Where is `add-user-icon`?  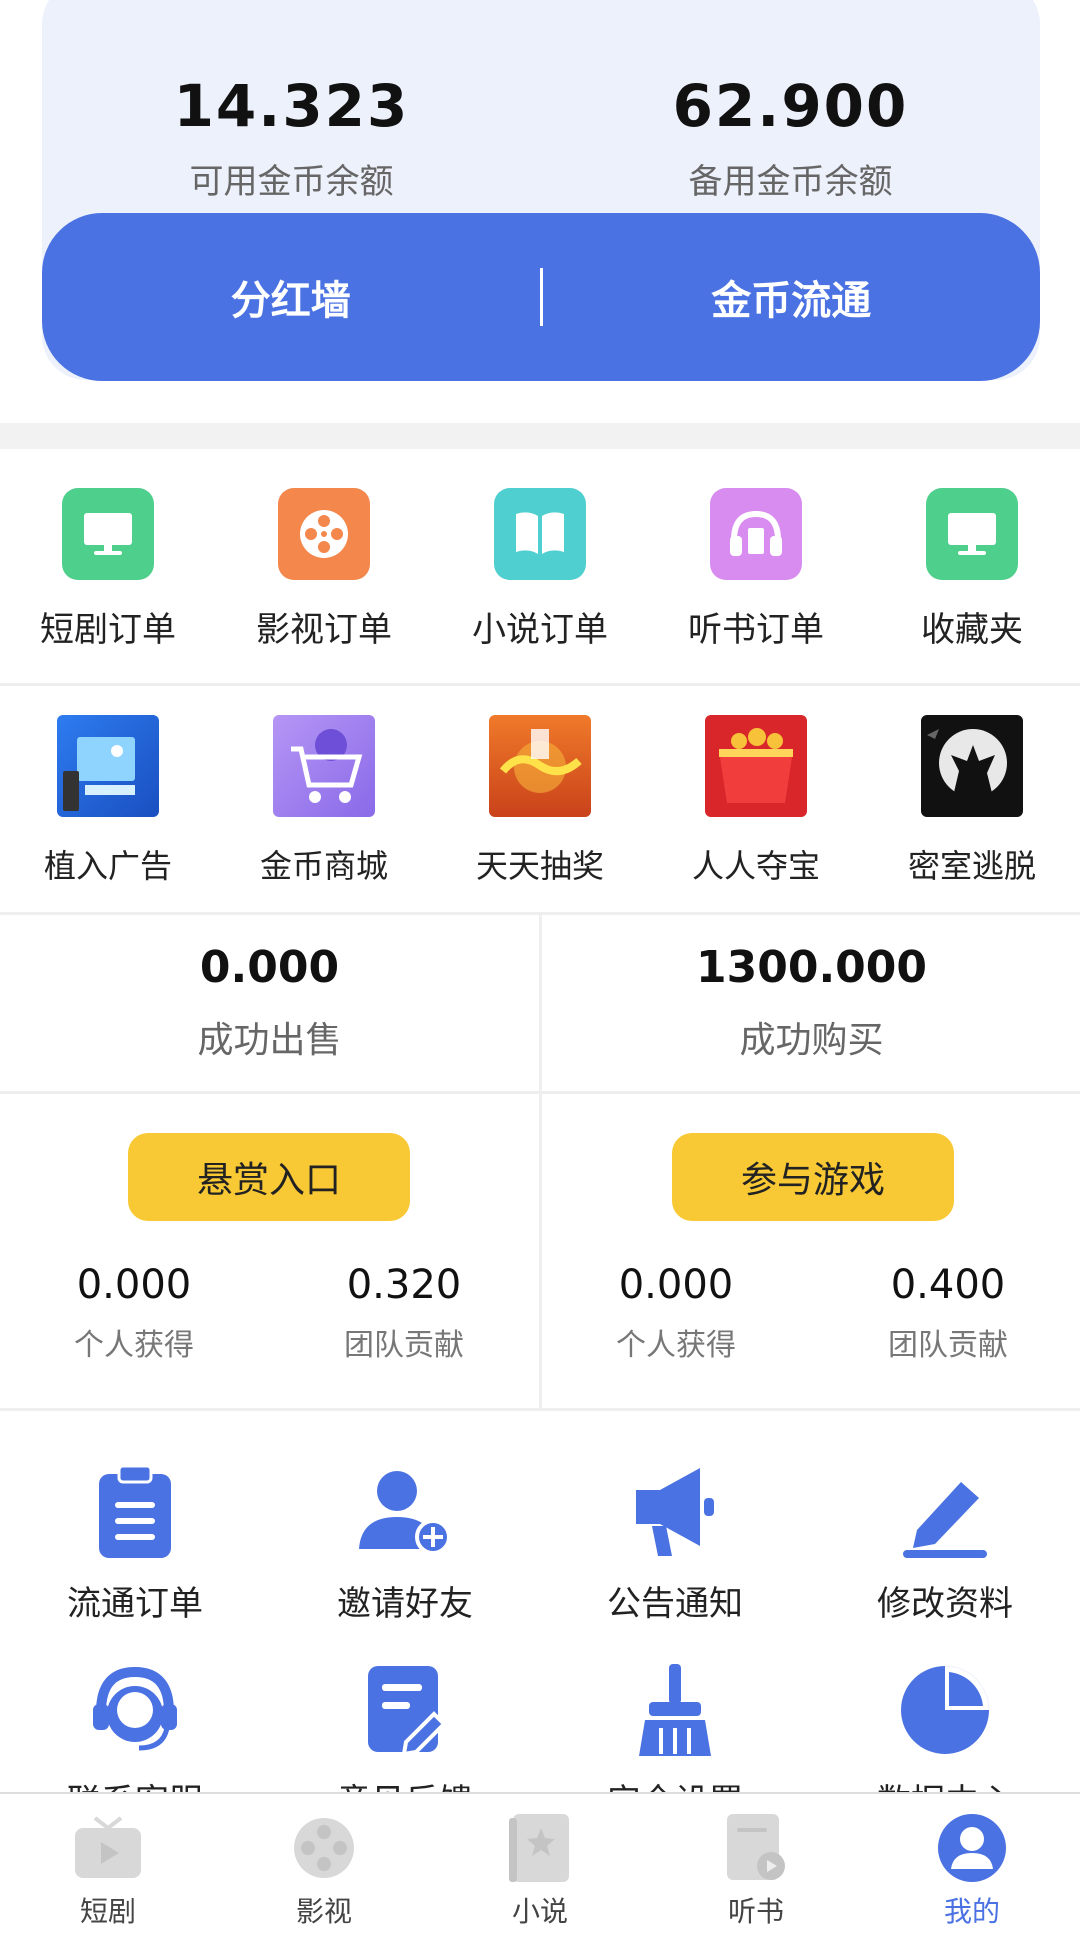 add-user-icon is located at coordinates (405, 1512).